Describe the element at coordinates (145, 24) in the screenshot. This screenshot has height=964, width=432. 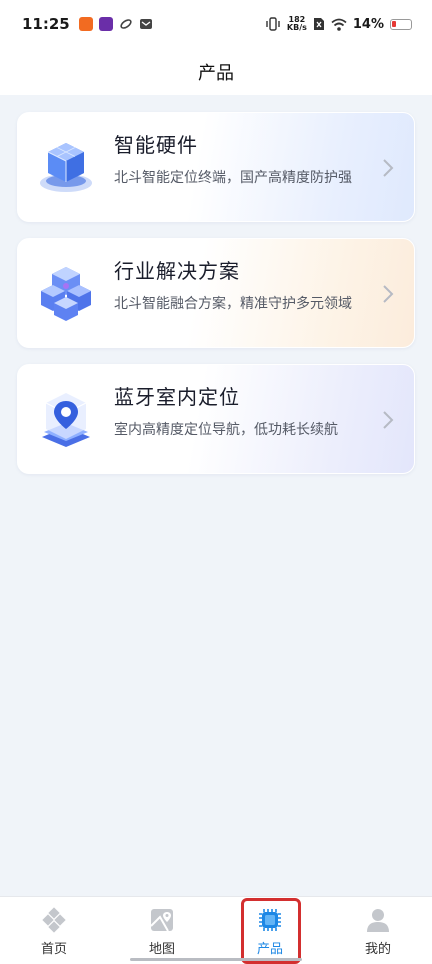
I see `mail-icon` at that location.